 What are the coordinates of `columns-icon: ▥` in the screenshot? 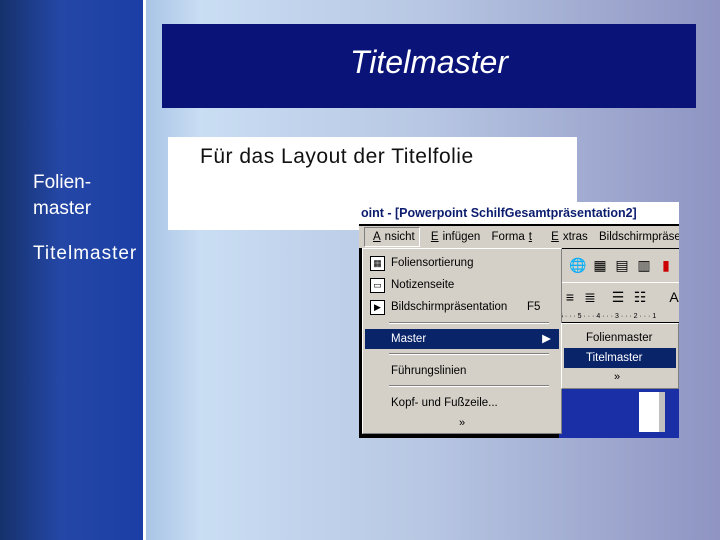 It's located at (644, 265).